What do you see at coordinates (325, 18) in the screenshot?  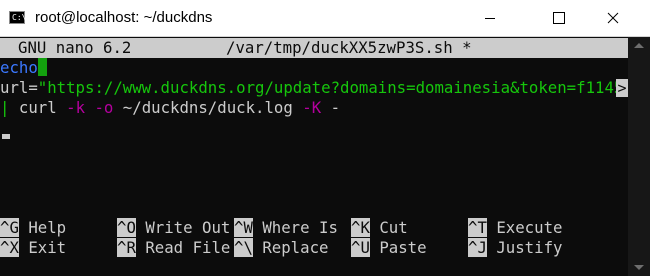 I see `window-titlebar: C:\ root@localhost: ~/duckdns` at bounding box center [325, 18].